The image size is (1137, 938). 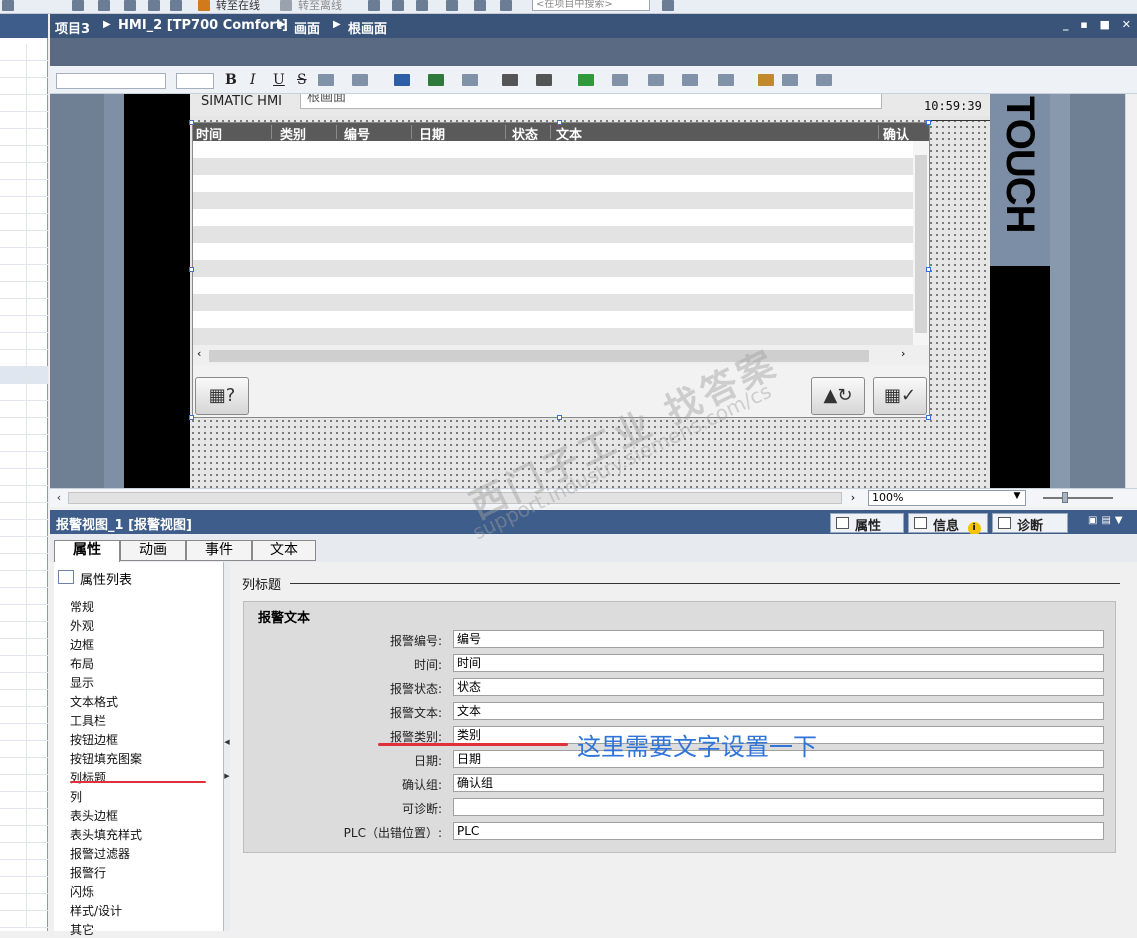 I want to click on field-input: PLC, so click(x=778, y=831).